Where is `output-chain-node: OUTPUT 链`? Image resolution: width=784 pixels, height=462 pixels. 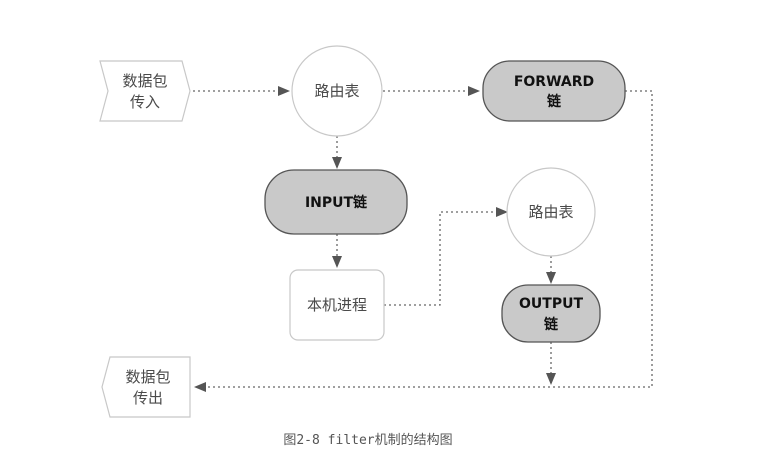
output-chain-node: OUTPUT 链 is located at coordinates (551, 313).